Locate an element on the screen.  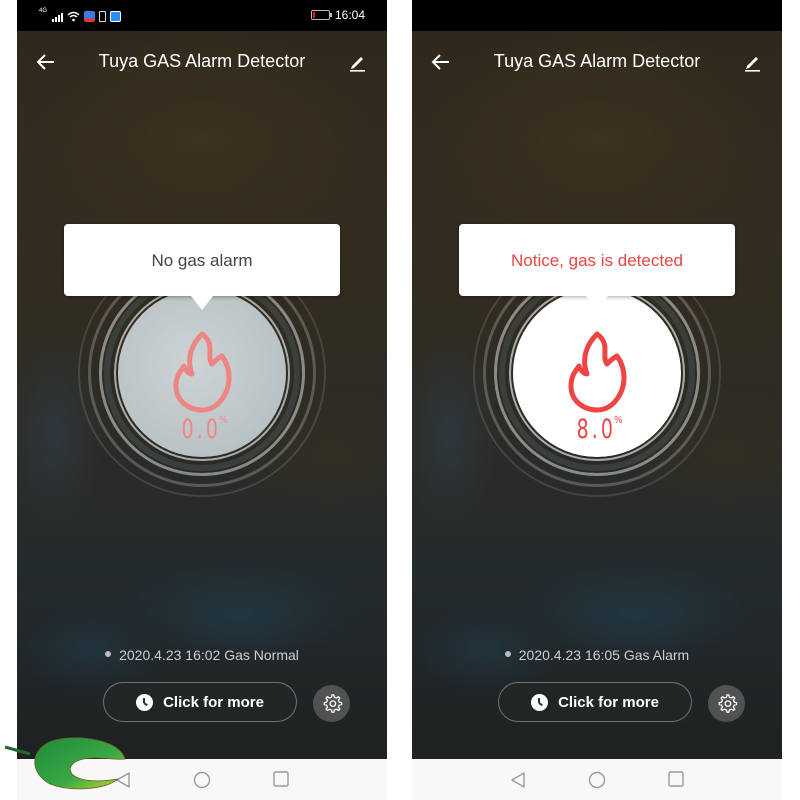
gas-value: 8.0 is located at coordinates (596, 429).